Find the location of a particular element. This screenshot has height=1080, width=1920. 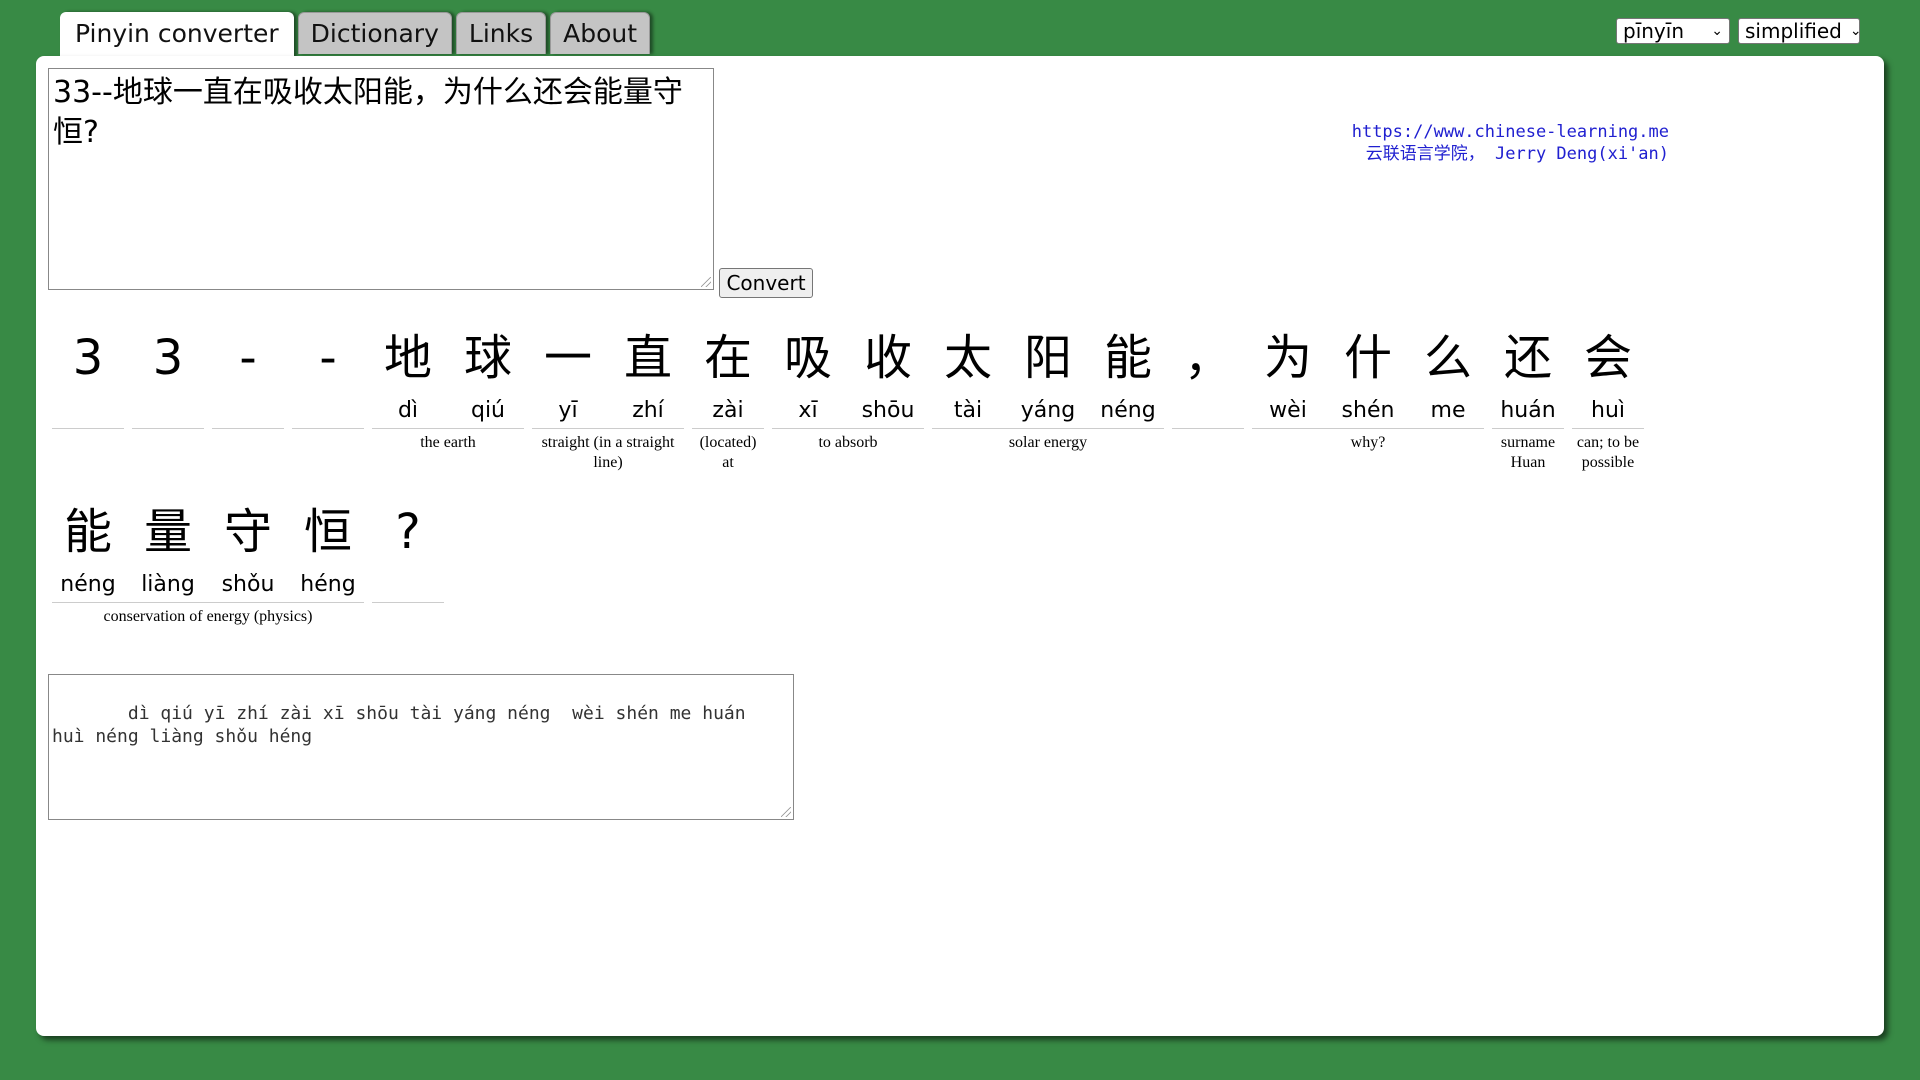

word-definition: (located) at is located at coordinates (728, 452).